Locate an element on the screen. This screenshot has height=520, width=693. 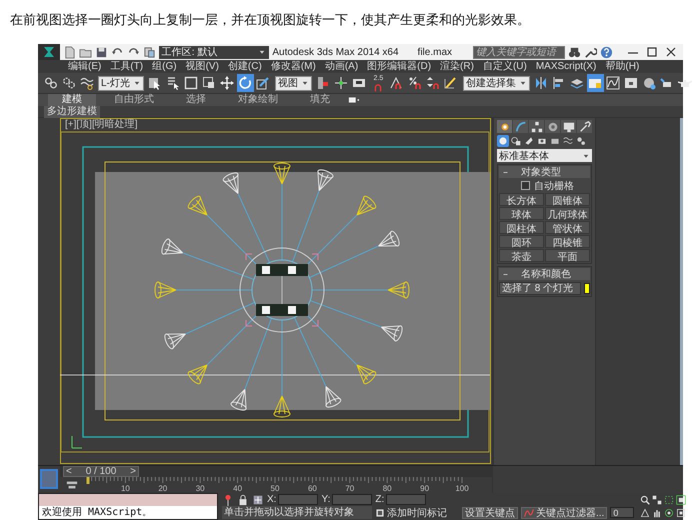
object-category-dropdown: 标准基本体 is located at coordinates (544, 155).